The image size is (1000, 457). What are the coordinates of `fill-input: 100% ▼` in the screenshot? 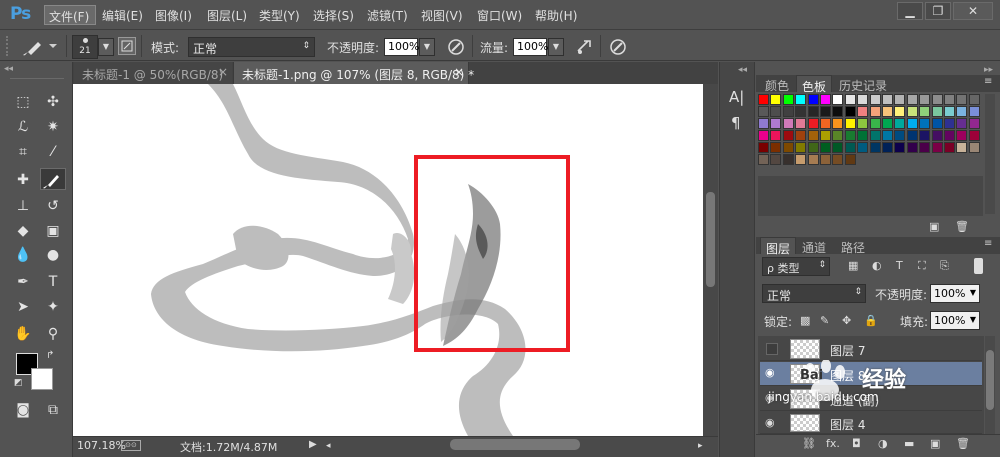 It's located at (955, 320).